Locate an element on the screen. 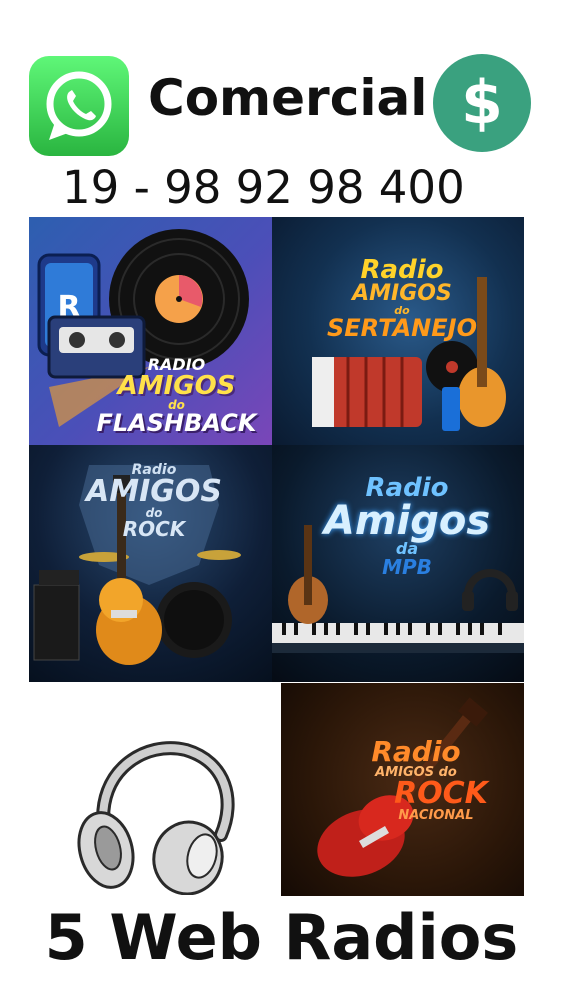 The height and width of the screenshot is (1000, 563). phone-number: 19 - 98 92 98 400 is located at coordinates (277, 188).